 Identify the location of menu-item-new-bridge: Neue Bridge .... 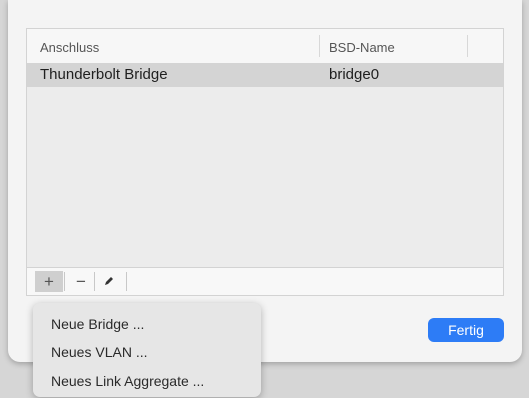
(97, 324).